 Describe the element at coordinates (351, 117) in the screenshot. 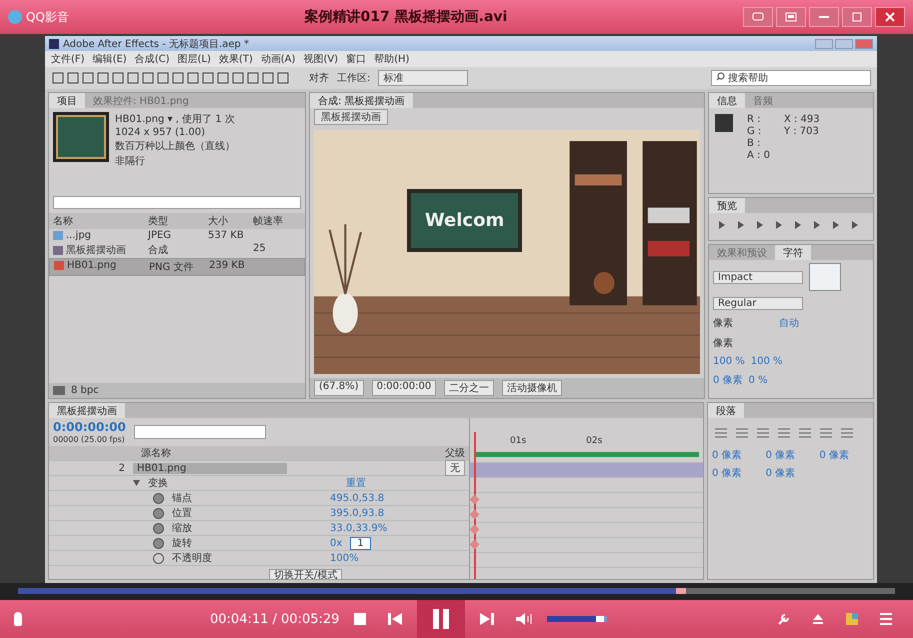

I see `composition-tab: 黑板摇摆动画` at that location.